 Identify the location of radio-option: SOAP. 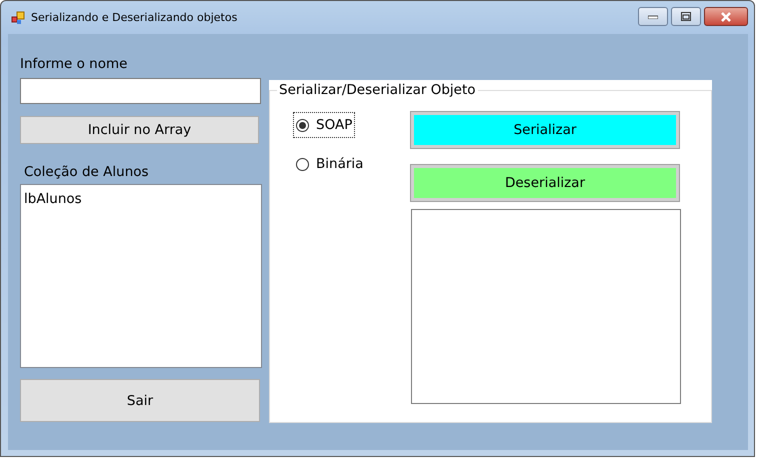
(324, 125).